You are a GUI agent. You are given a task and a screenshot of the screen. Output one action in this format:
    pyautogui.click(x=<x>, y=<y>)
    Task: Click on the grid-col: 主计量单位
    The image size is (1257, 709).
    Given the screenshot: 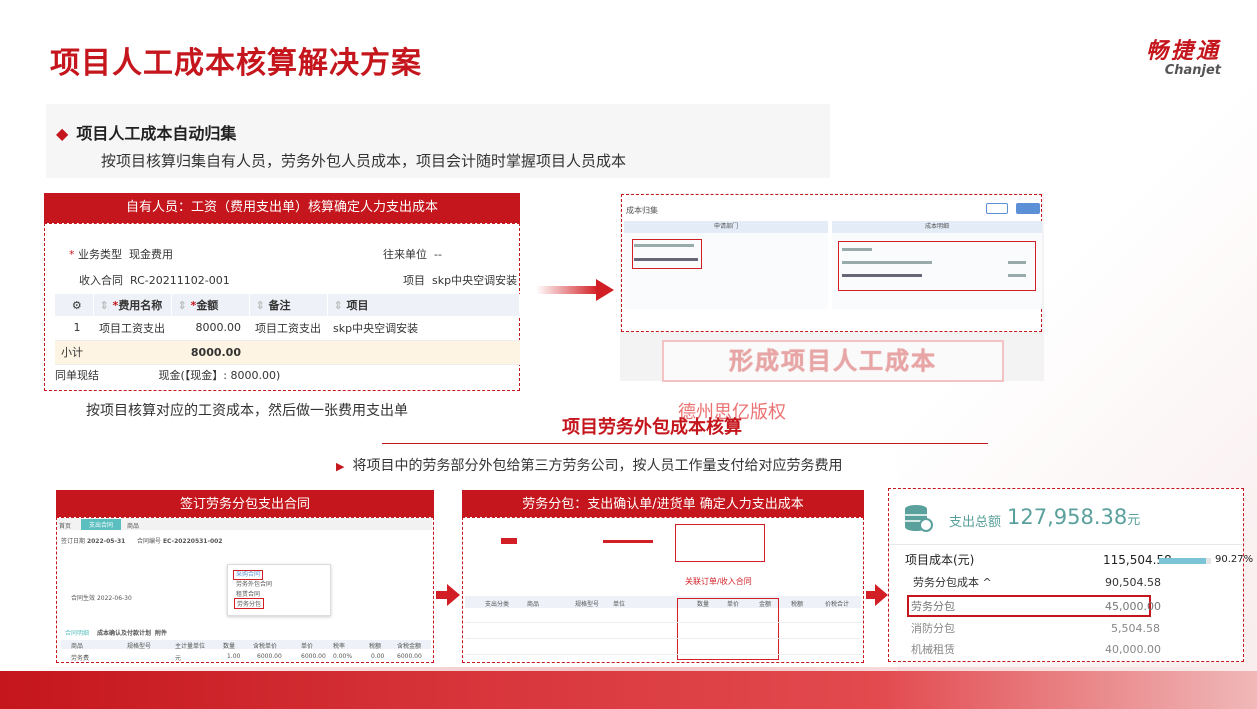 What is the action you would take?
    pyautogui.click(x=190, y=646)
    